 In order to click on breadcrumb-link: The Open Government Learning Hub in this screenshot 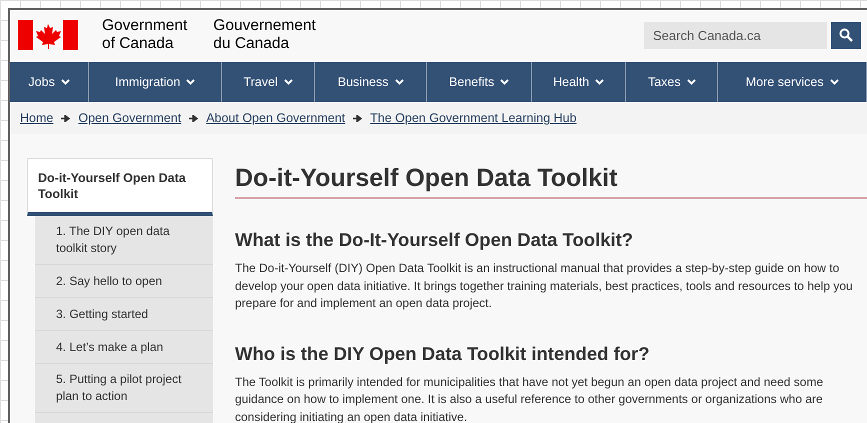, I will do `click(473, 118)`.